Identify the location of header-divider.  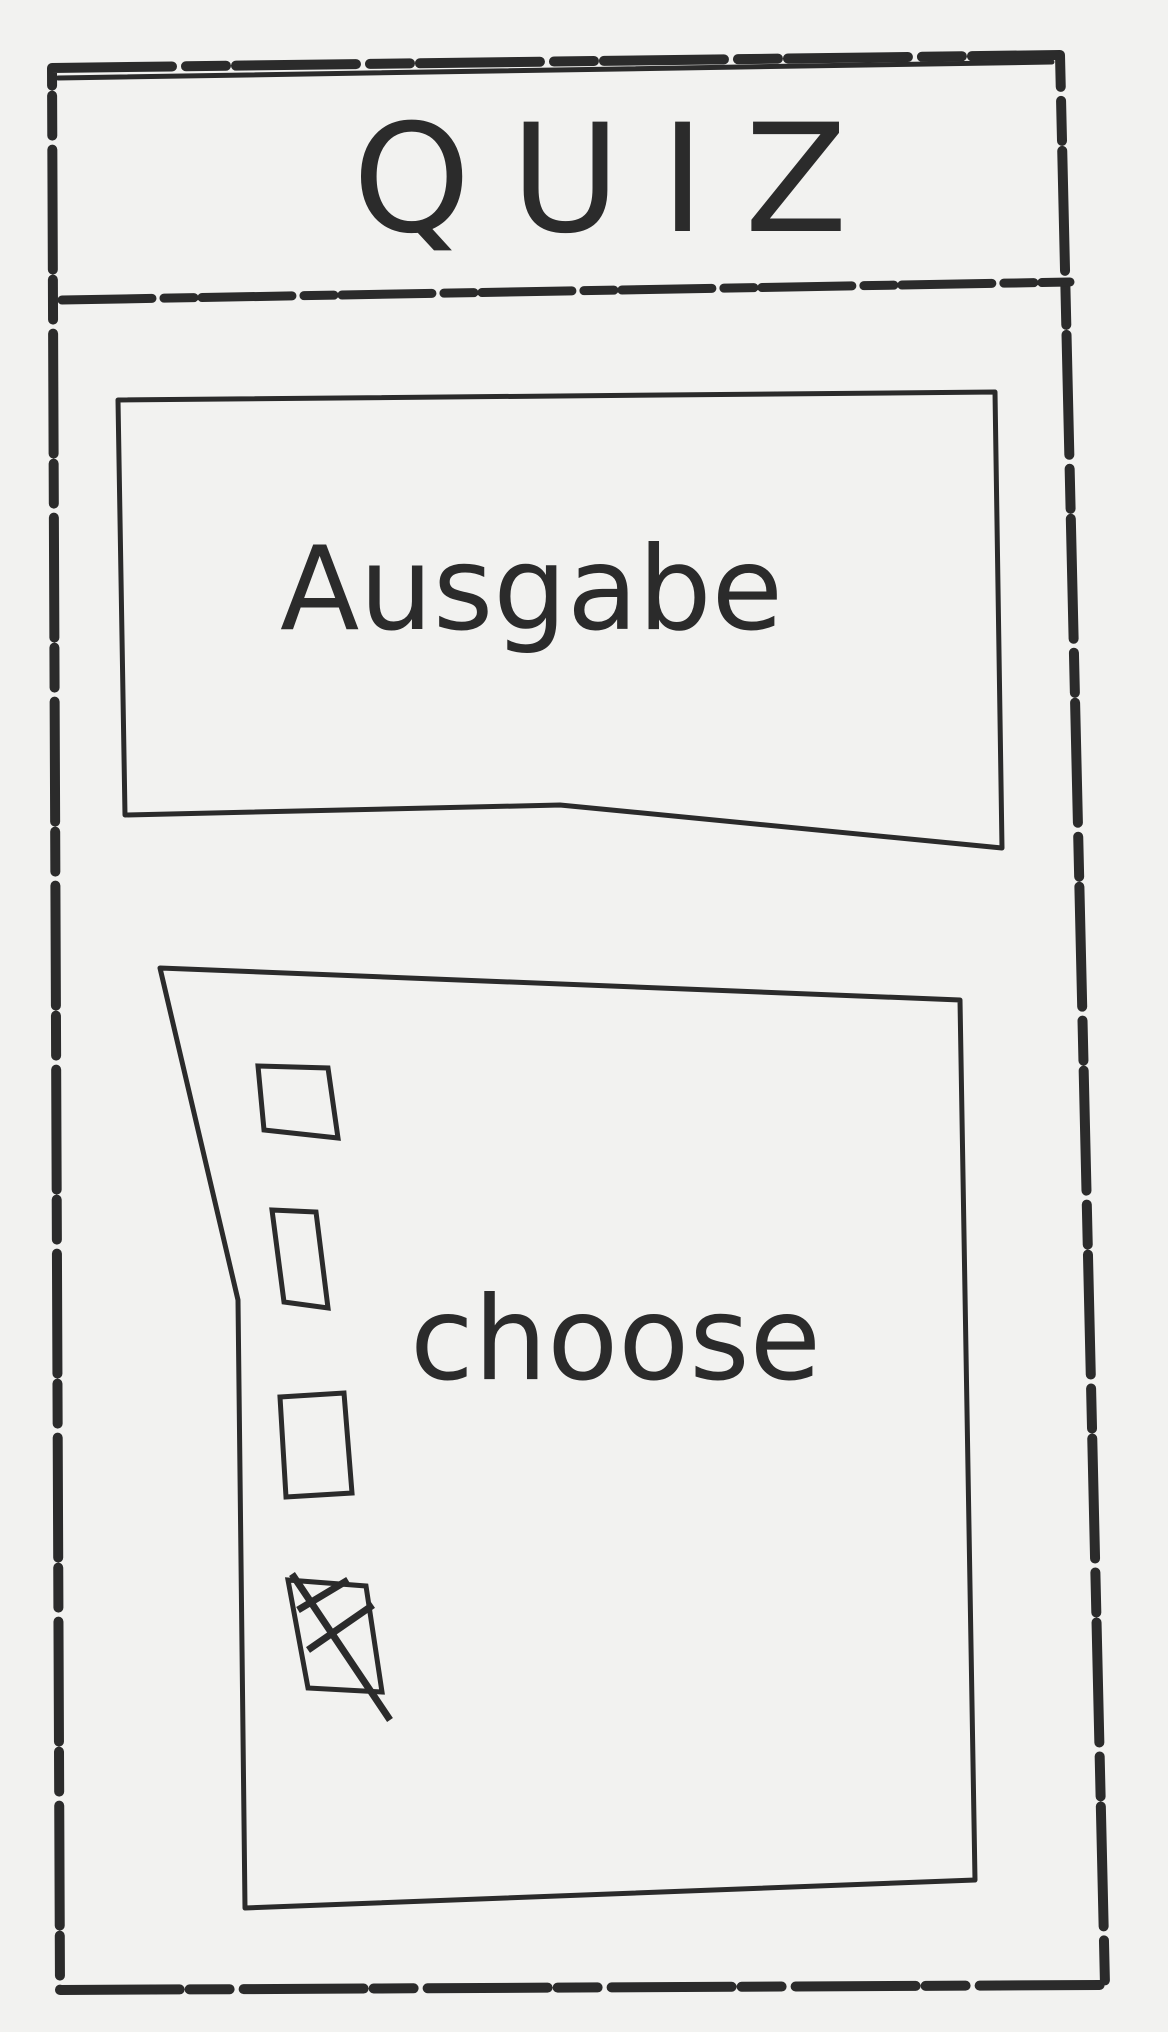
(566, 291).